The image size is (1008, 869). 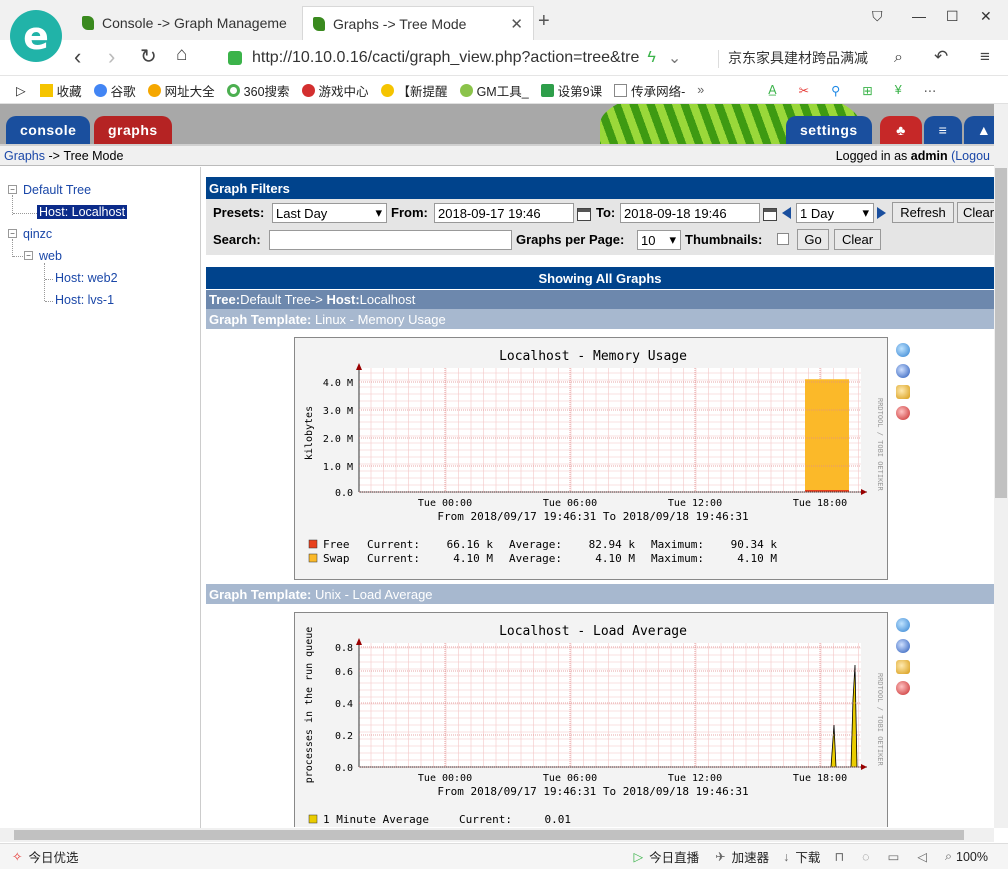 What do you see at coordinates (985, 57) in the screenshot?
I see `menu-icon: ≡` at bounding box center [985, 57].